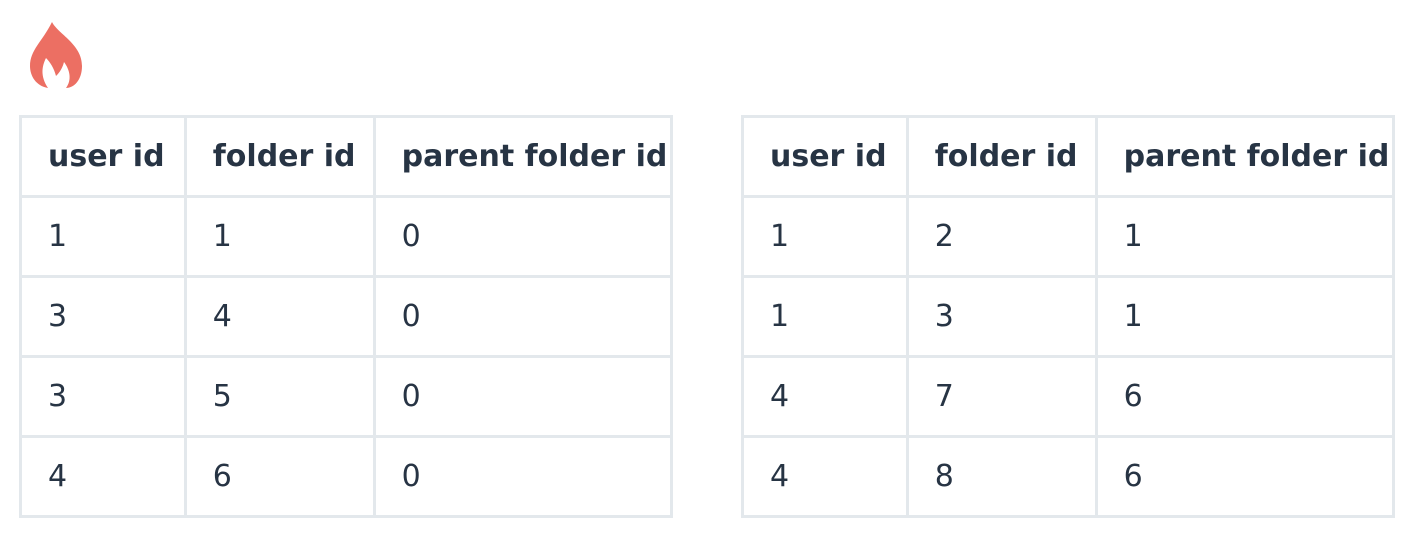  I want to click on table-cell: 2, so click(1001, 236).